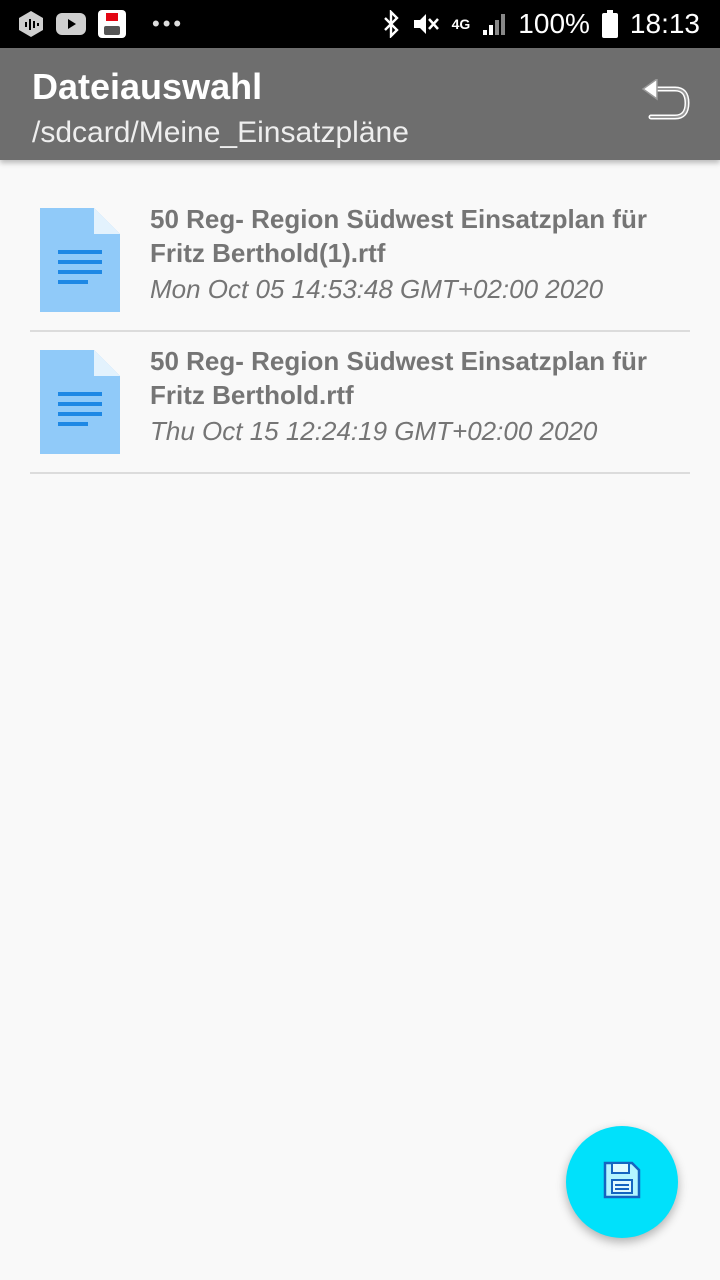 The image size is (720, 1280). I want to click on status-bar-left: •••, so click(101, 24).